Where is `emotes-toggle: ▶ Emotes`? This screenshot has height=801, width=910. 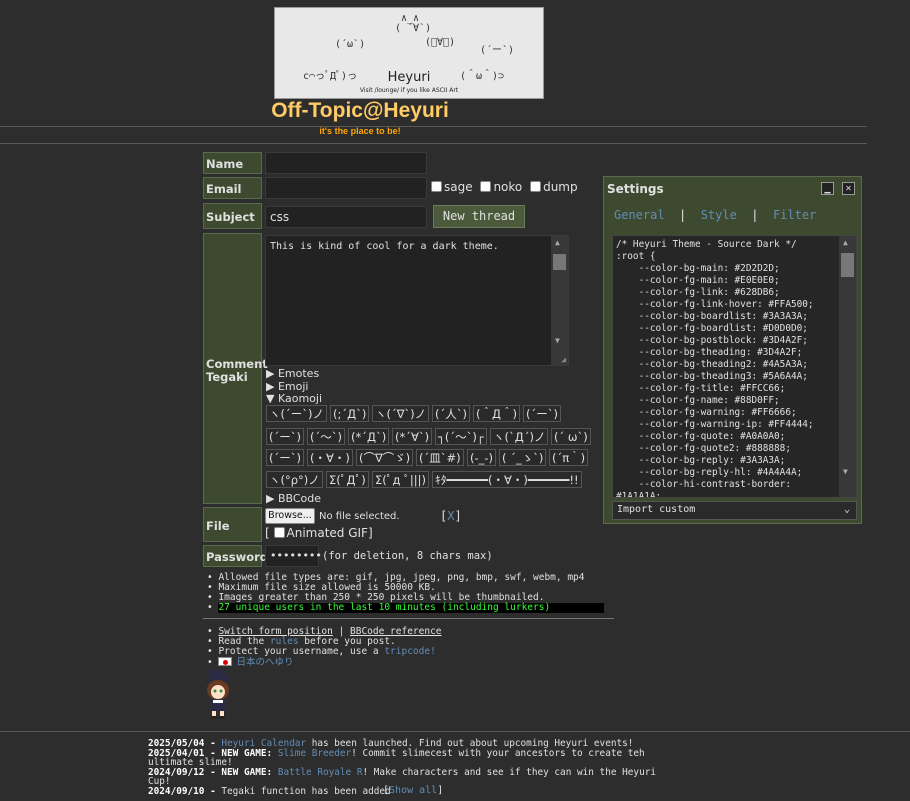 emotes-toggle: ▶ Emotes is located at coordinates (292, 373).